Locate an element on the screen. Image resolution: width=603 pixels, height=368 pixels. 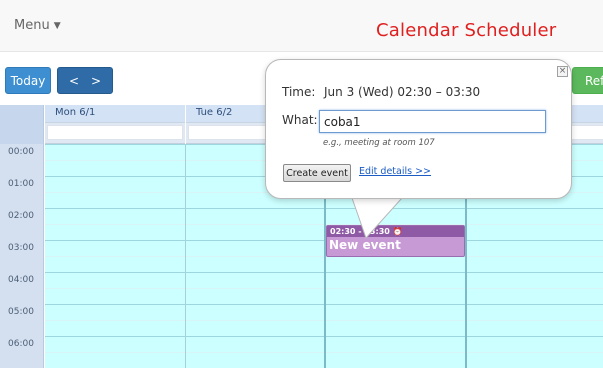
time-label: 01:00 is located at coordinates (21, 184).